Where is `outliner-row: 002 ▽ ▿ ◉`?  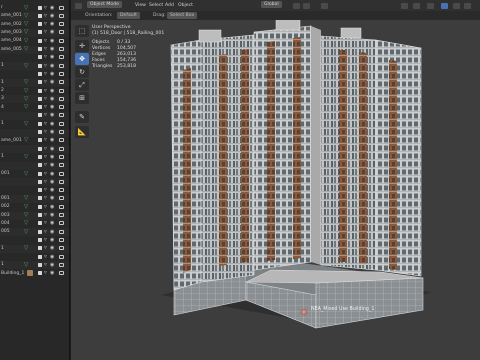
outliner-row: 002 ▽ ▿ ◉ is located at coordinates (34, 207).